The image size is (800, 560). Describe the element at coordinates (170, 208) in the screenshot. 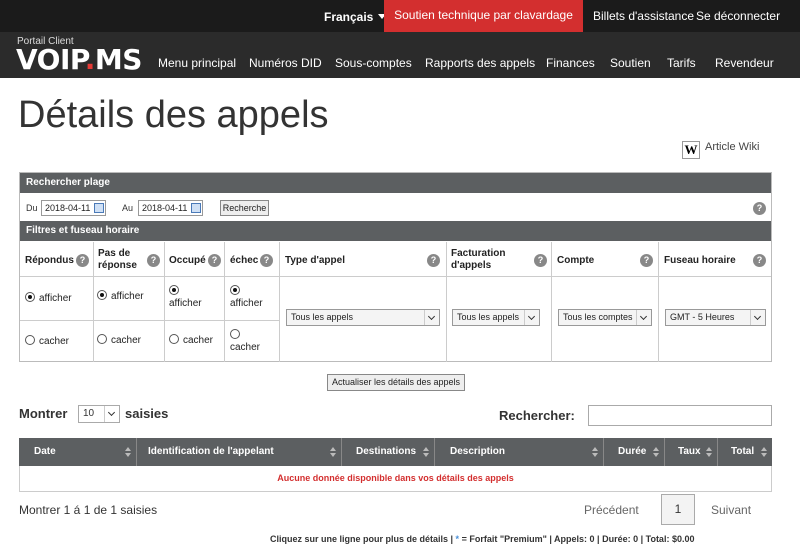

I see `to-date-input: 2018-04-11` at that location.